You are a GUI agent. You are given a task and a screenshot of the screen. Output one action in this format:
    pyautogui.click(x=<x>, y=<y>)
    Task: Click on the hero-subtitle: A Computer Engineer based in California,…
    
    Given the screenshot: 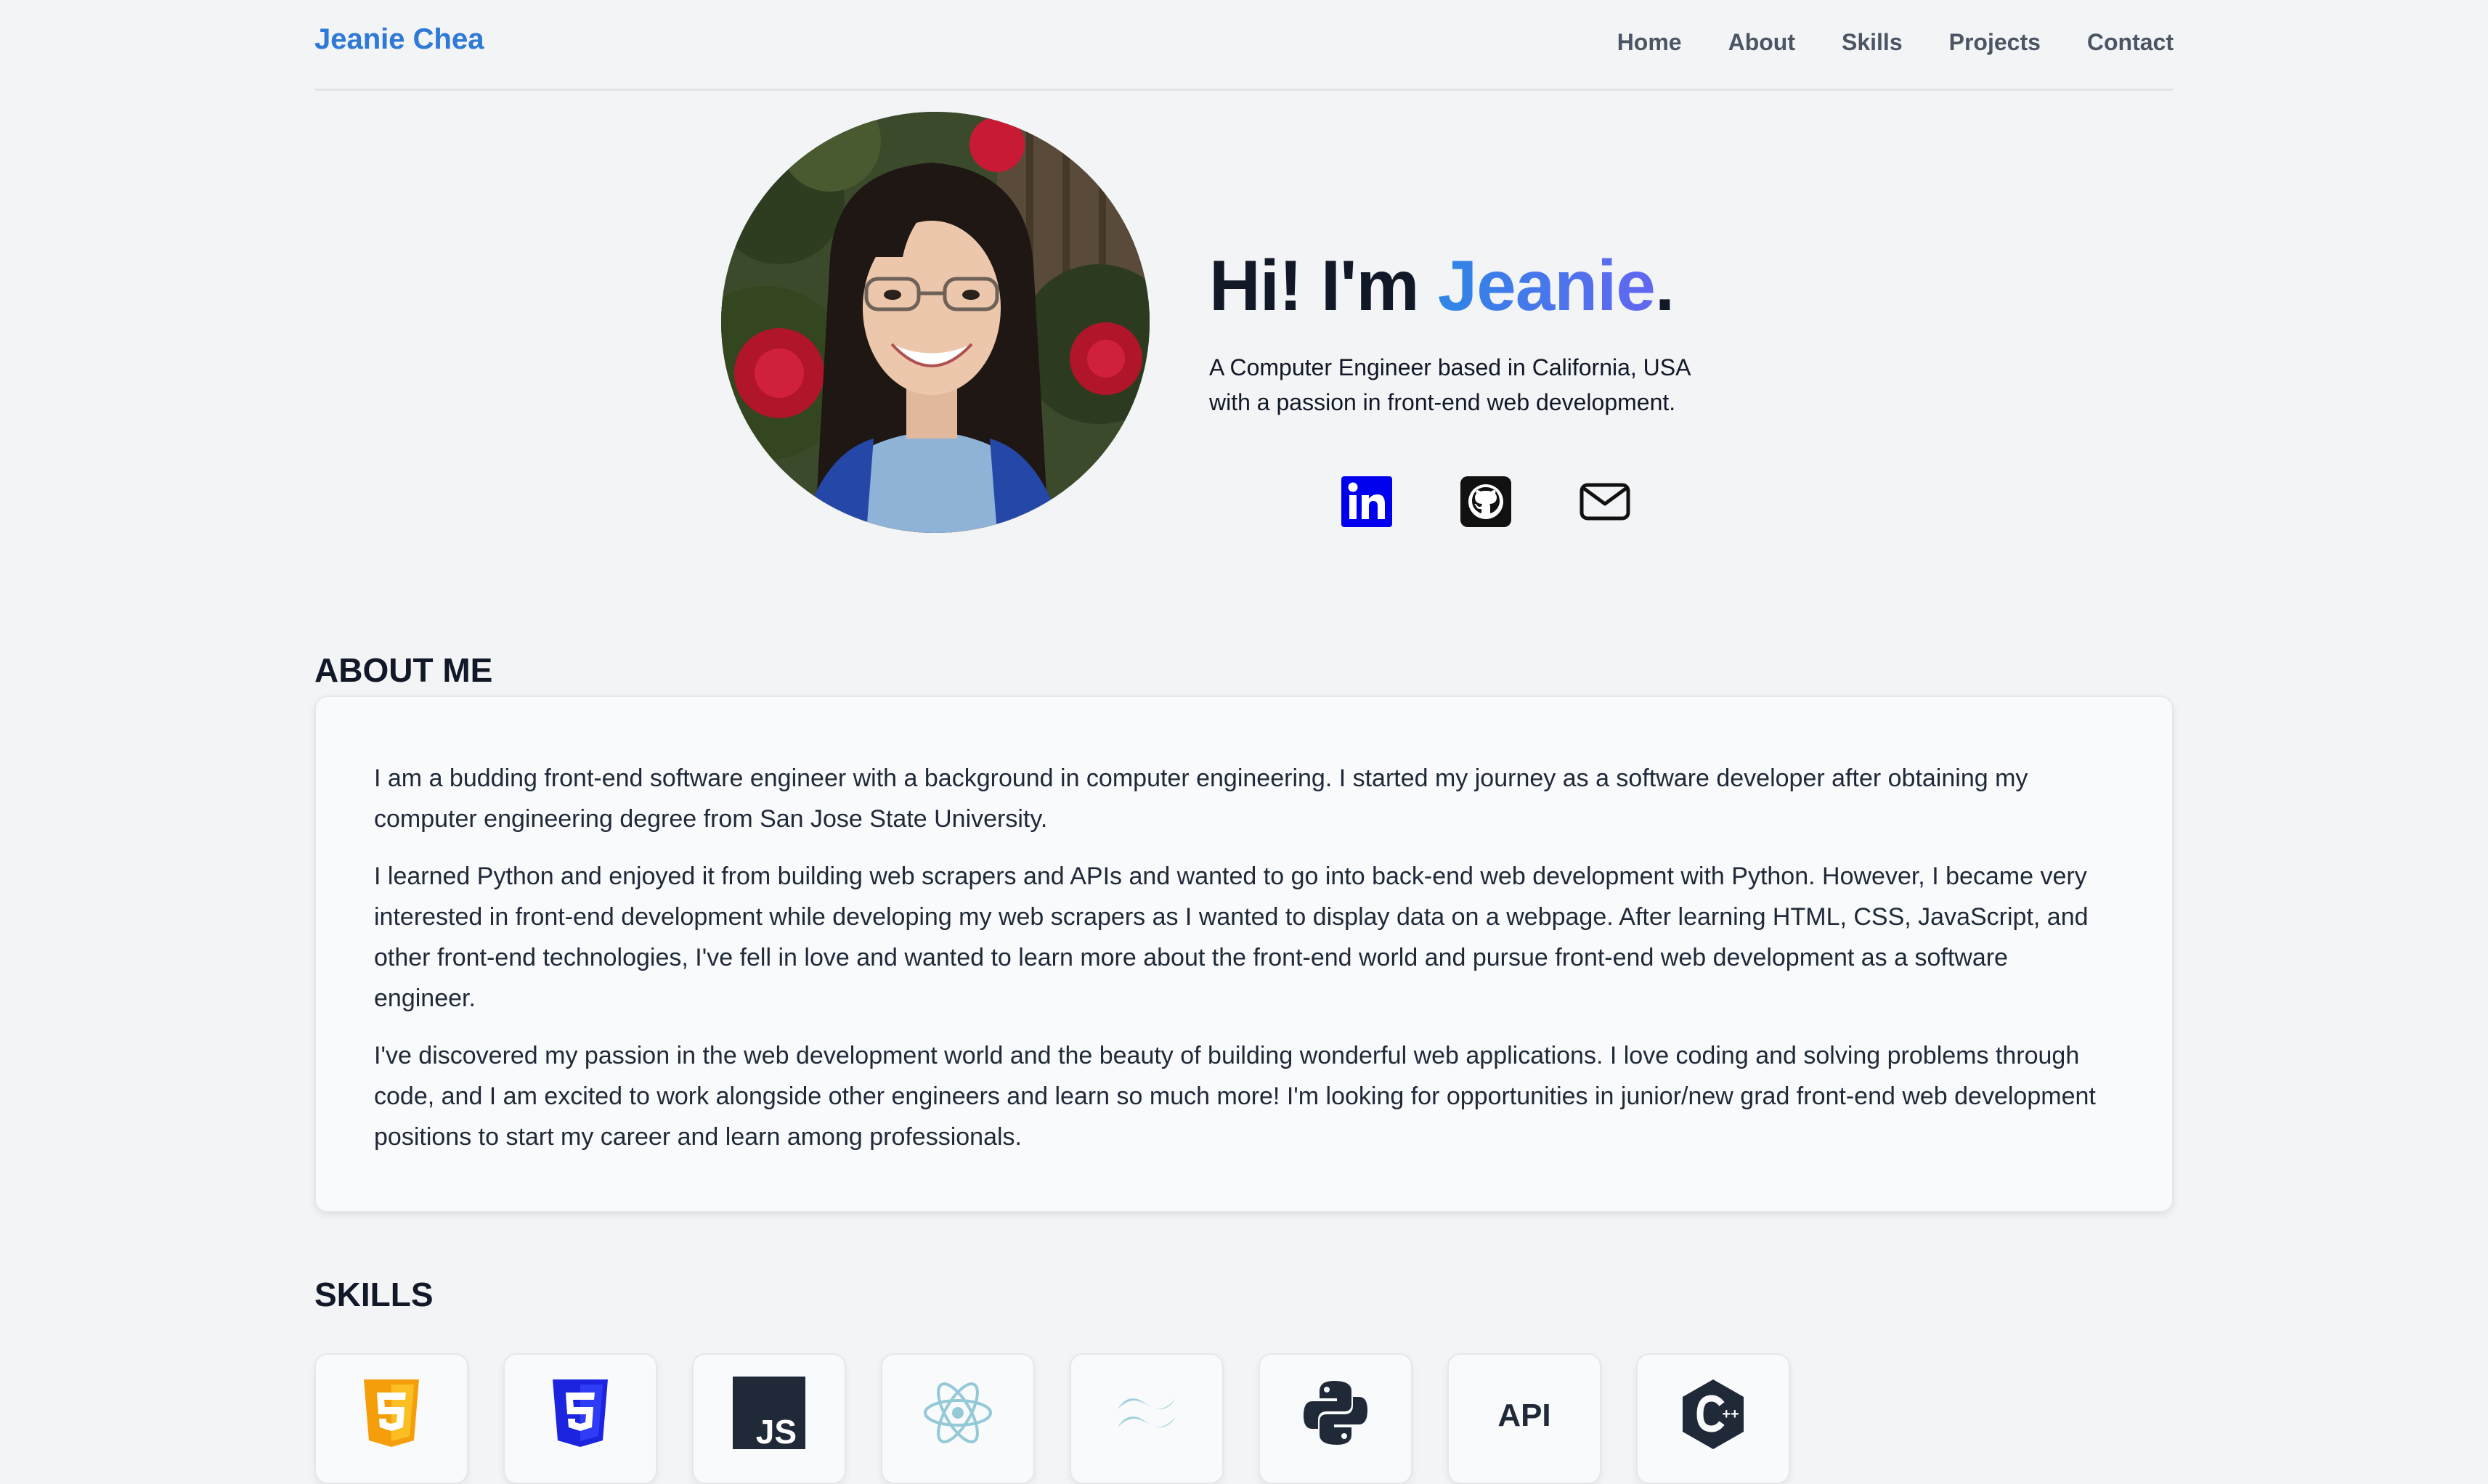 What is the action you would take?
    pyautogui.click(x=1485, y=385)
    